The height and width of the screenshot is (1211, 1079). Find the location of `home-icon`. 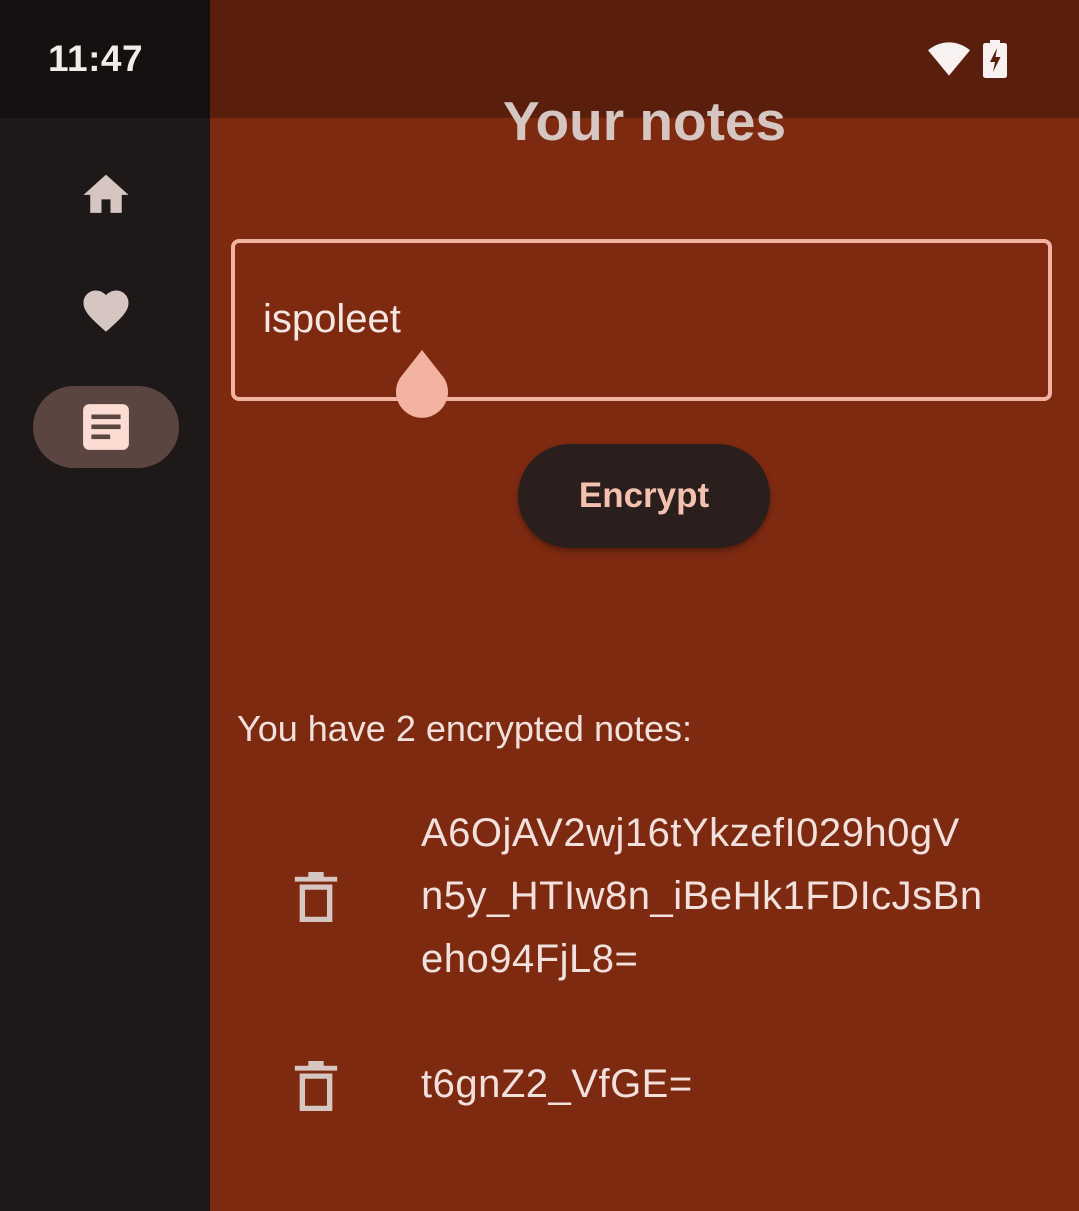

home-icon is located at coordinates (106, 193).